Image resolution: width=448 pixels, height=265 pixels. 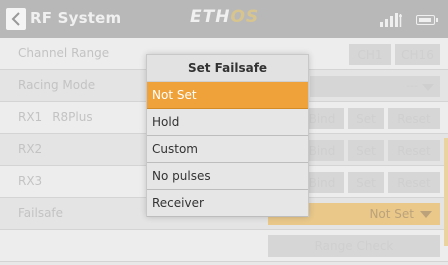 What do you see at coordinates (227, 149) in the screenshot?
I see `option-custom: Custom` at bounding box center [227, 149].